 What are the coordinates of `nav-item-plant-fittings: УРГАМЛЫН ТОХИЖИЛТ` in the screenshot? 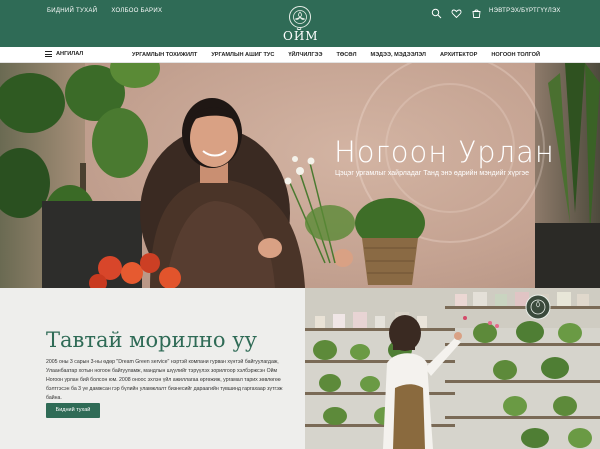 It's located at (164, 55).